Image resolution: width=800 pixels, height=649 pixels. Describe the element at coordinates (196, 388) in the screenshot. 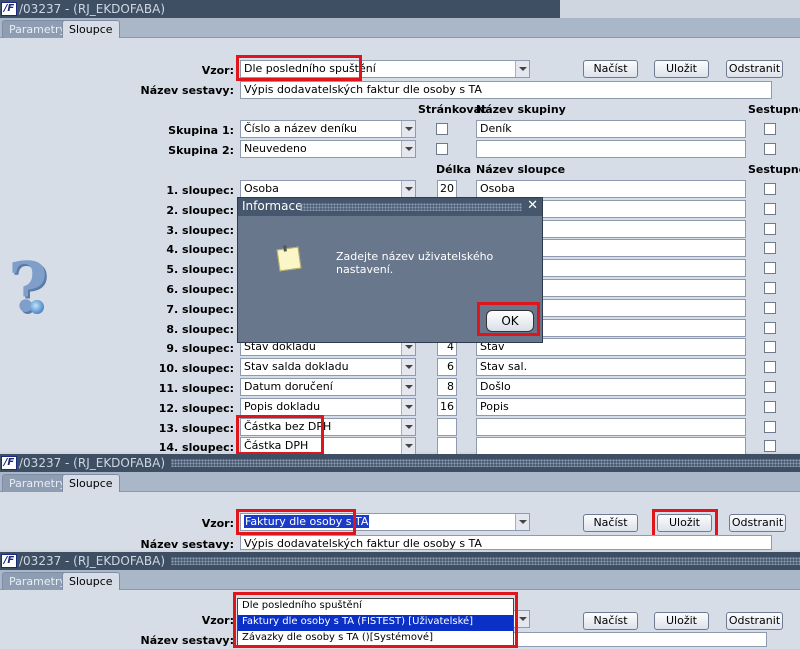

I see `sloupec-label: 11. sloupec:` at that location.